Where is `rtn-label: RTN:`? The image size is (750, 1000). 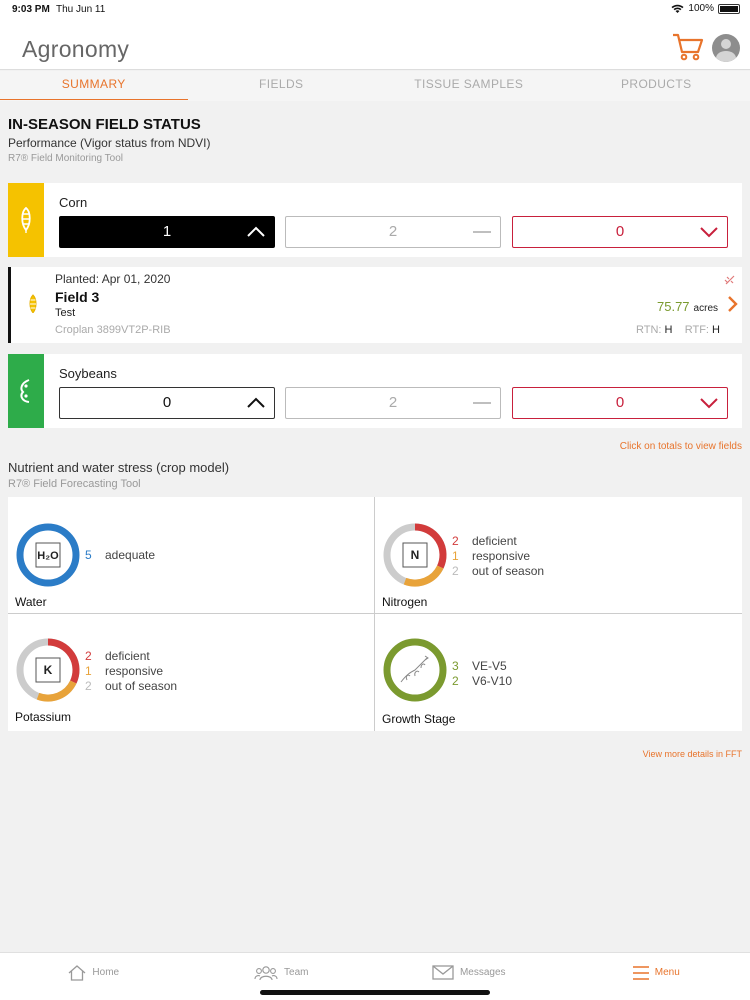
rtn-label: RTN: is located at coordinates (649, 330).